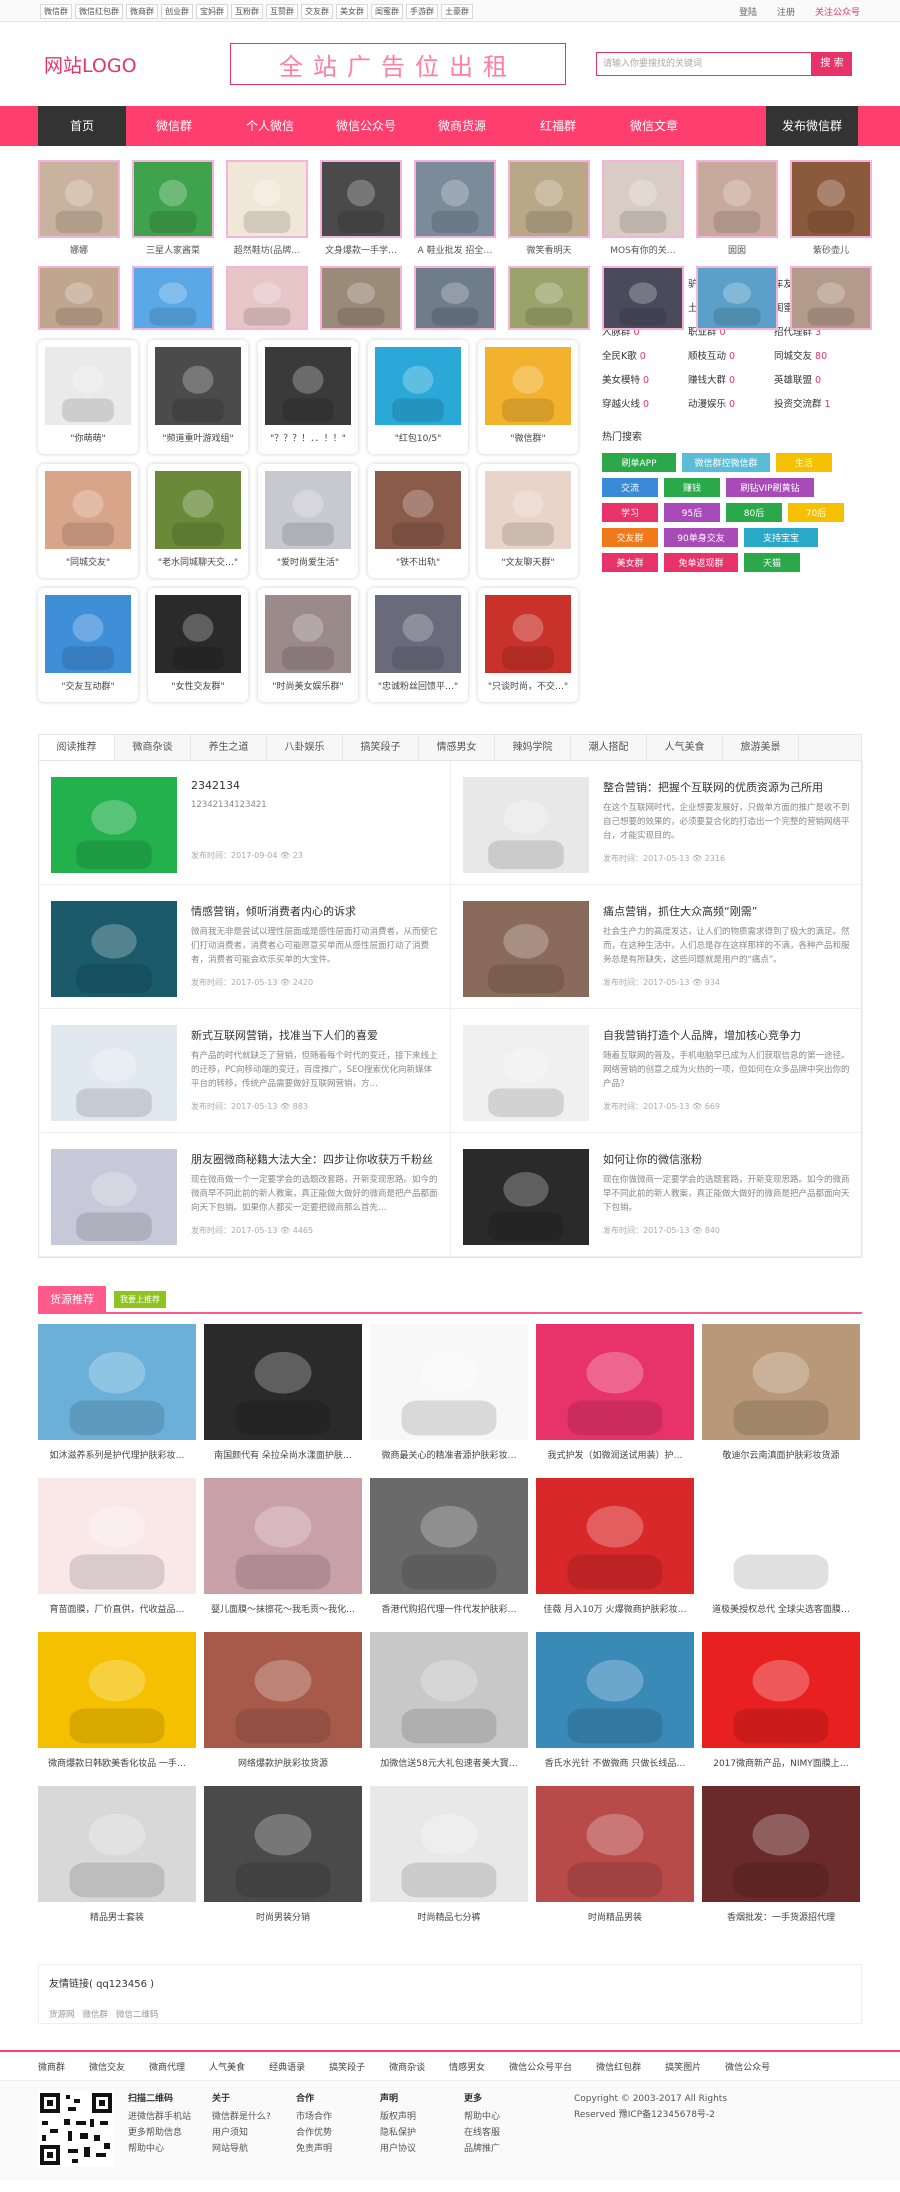 The width and height of the screenshot is (900, 2192). I want to click on footer-nav-link: 经典语录, so click(287, 2066).